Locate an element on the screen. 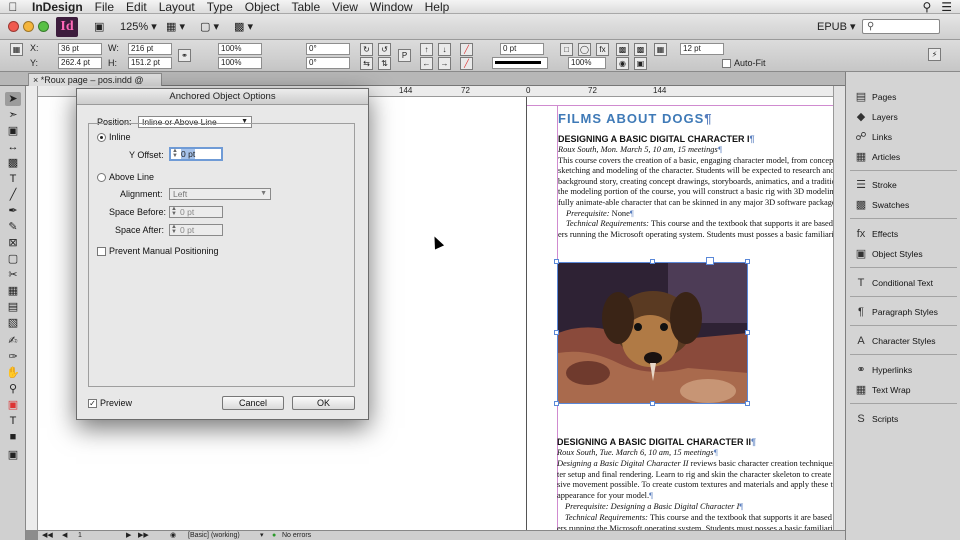 This screenshot has height=540, width=960. first-page-icon: ◀◀ is located at coordinates (47, 535).